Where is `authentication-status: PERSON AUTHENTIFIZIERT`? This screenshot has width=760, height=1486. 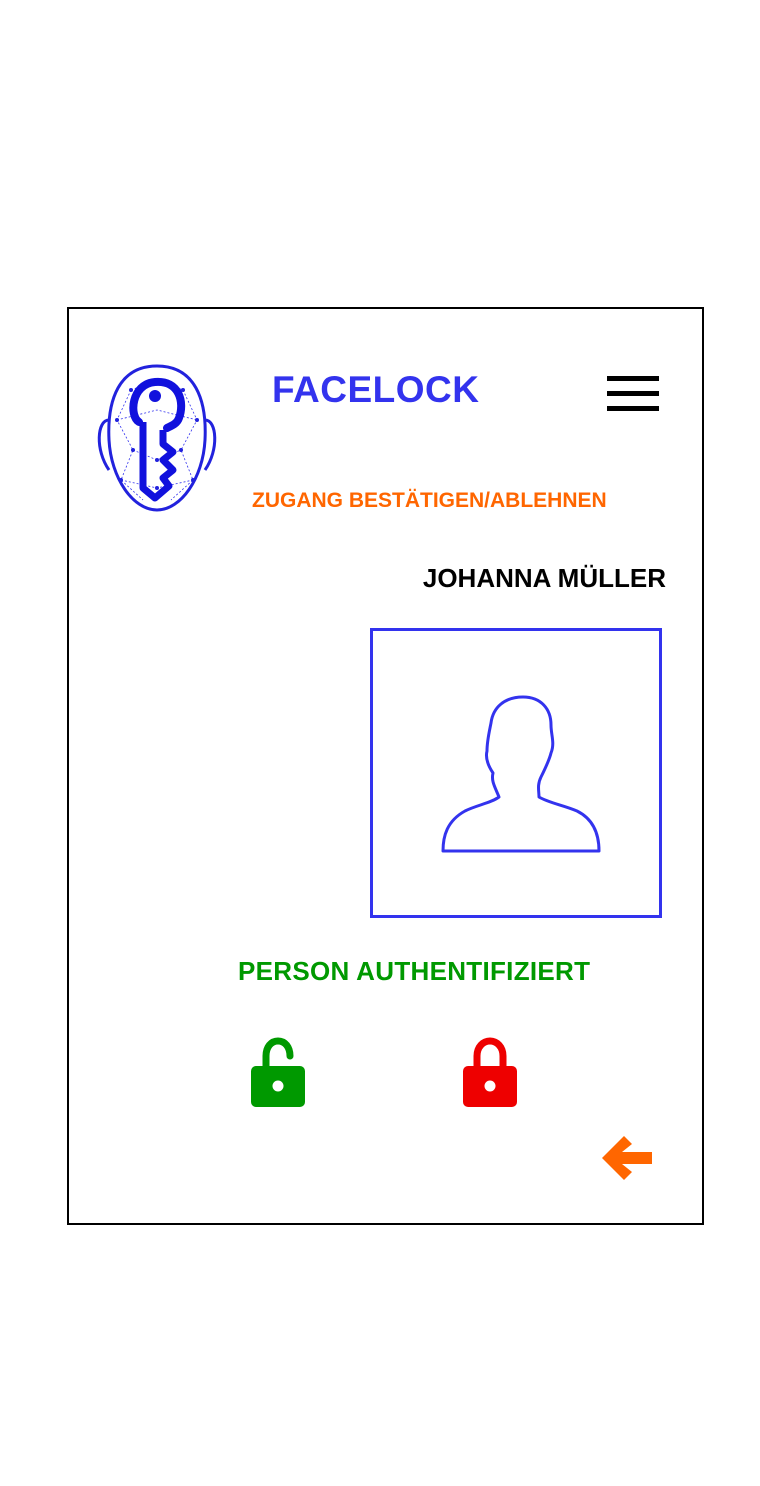
authentication-status: PERSON AUTHENTIFIZIERT is located at coordinates (414, 971).